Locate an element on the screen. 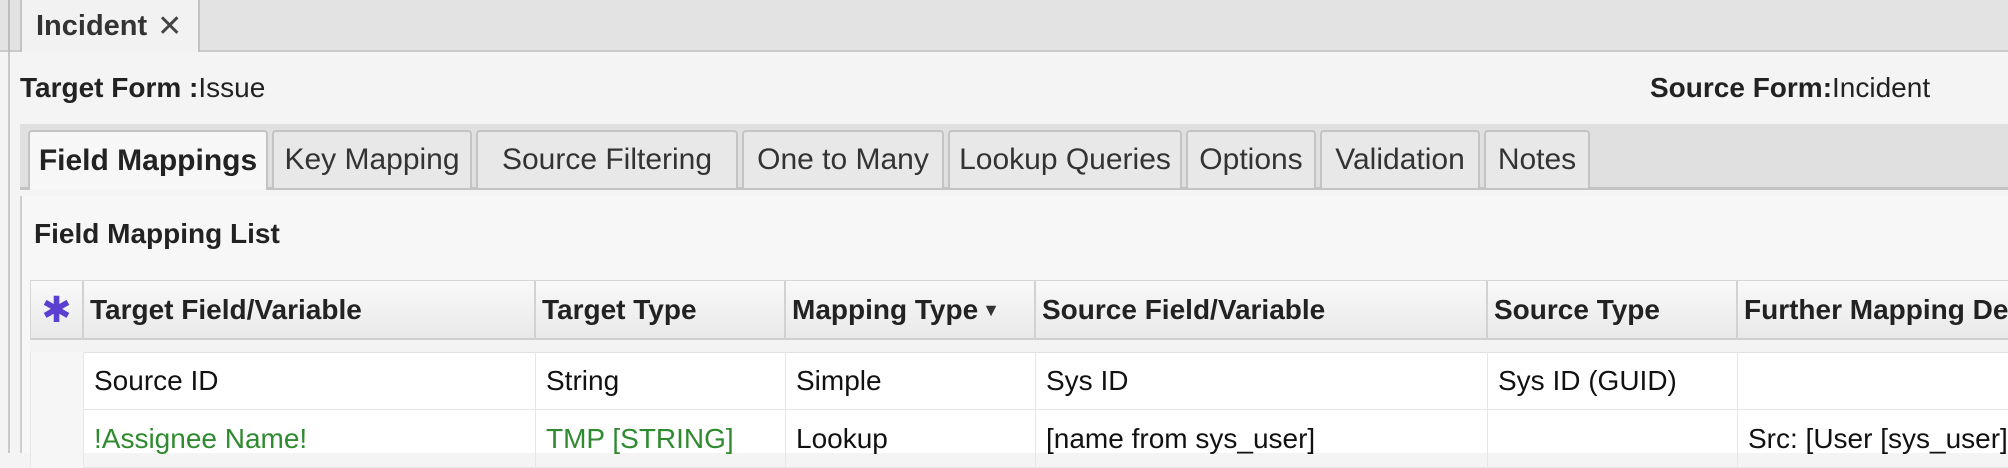 Image resolution: width=2008 pixels, height=468 pixels. document-tab-strip: Incident ✕ is located at coordinates (1004, 26).